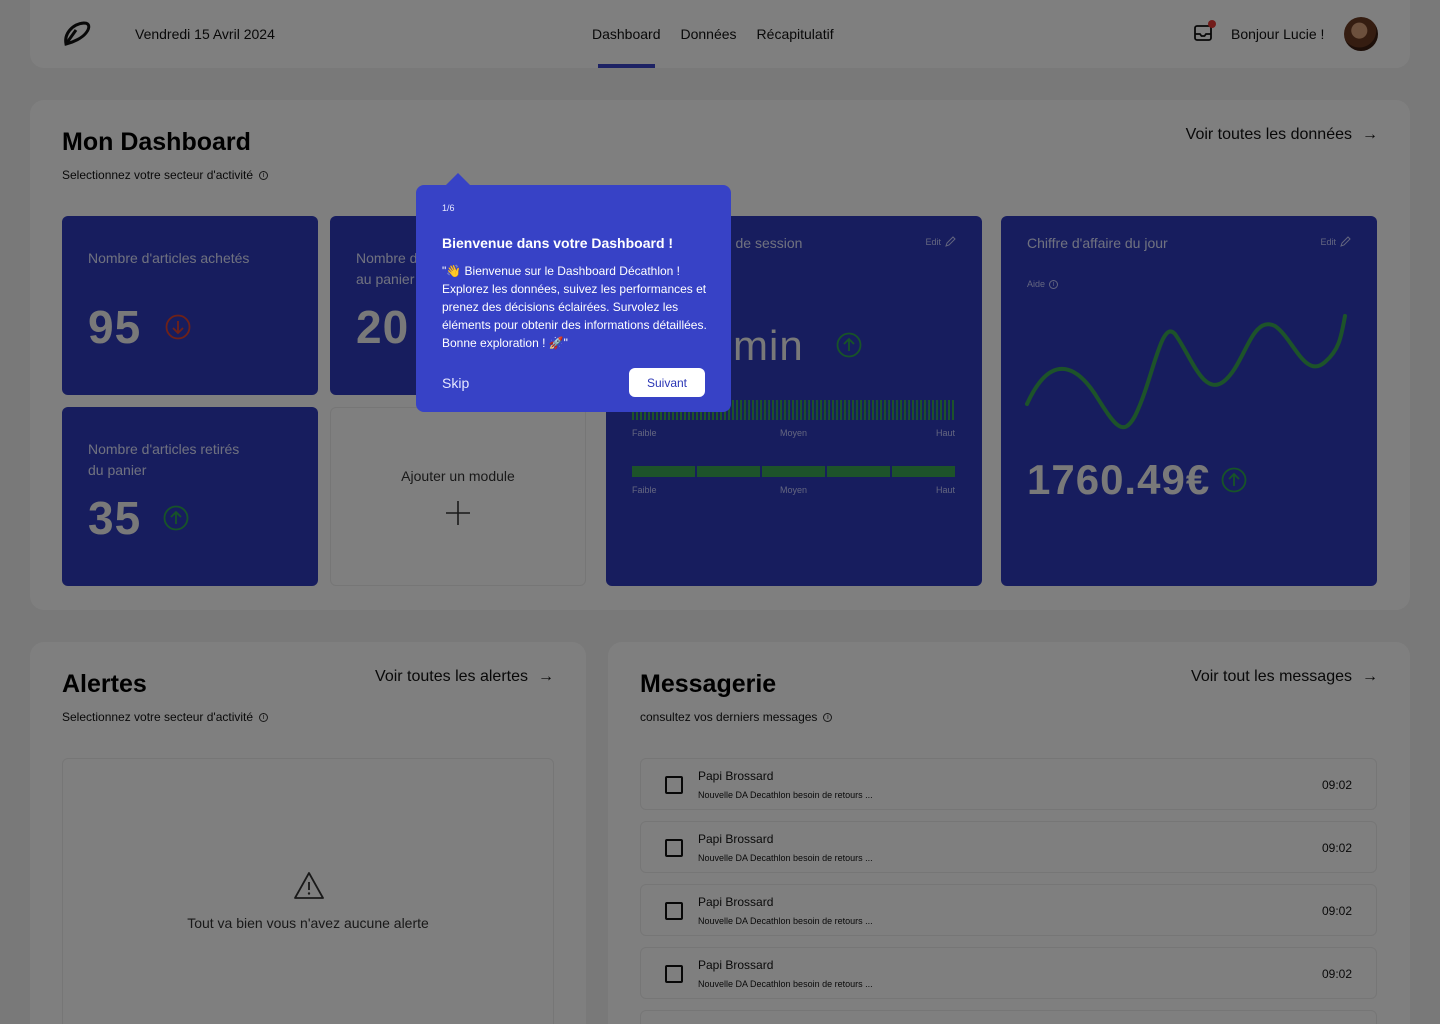 The width and height of the screenshot is (1440, 1024). I want to click on tooltip-caret, so click(458, 179).